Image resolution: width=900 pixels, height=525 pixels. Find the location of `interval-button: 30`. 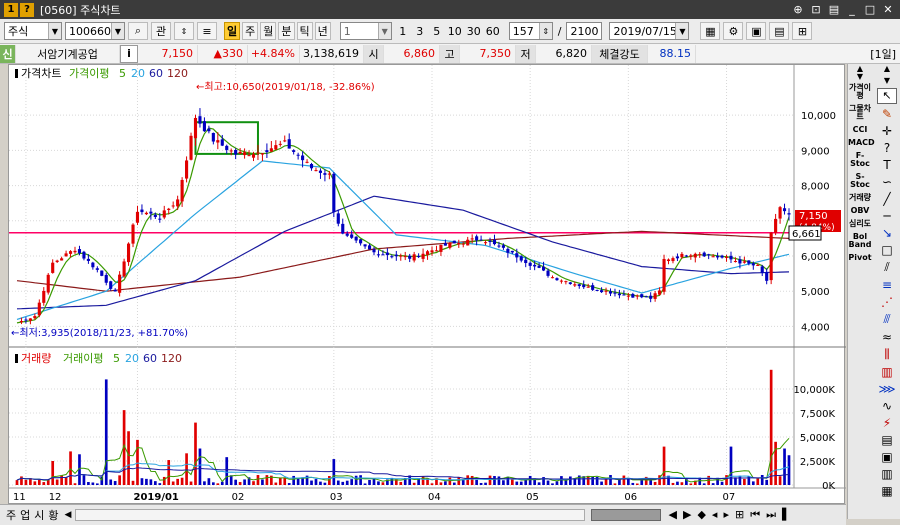

interval-button: 30 is located at coordinates (474, 31).